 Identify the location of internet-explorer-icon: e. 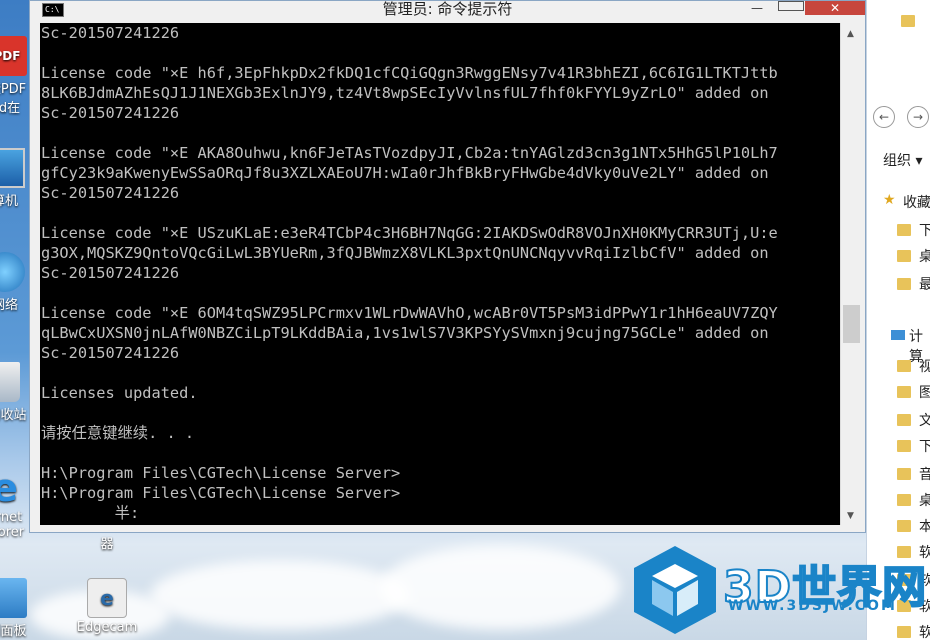
(9, 488).